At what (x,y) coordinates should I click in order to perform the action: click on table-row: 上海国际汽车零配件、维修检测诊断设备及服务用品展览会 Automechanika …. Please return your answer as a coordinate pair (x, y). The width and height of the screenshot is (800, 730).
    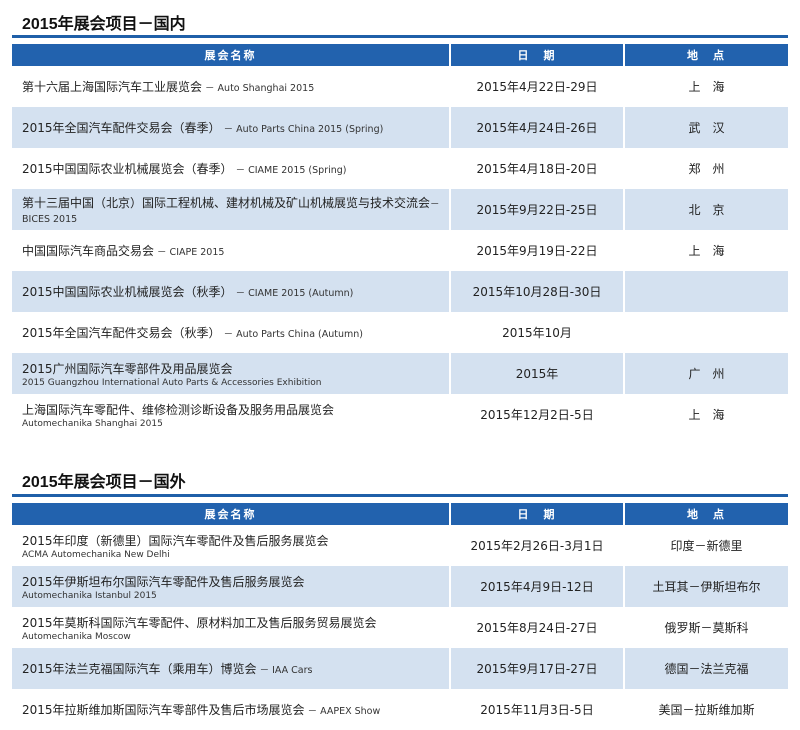
    Looking at the image, I should click on (400, 414).